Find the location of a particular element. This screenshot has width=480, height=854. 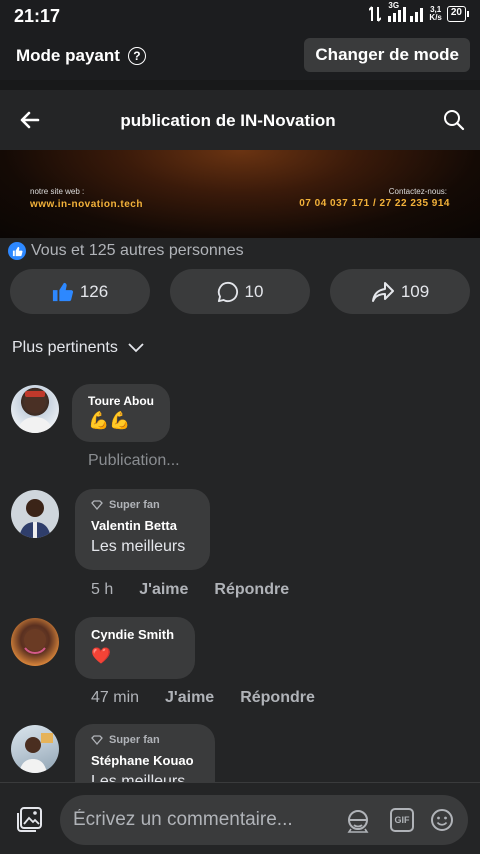

emoji-icon is located at coordinates (442, 820).